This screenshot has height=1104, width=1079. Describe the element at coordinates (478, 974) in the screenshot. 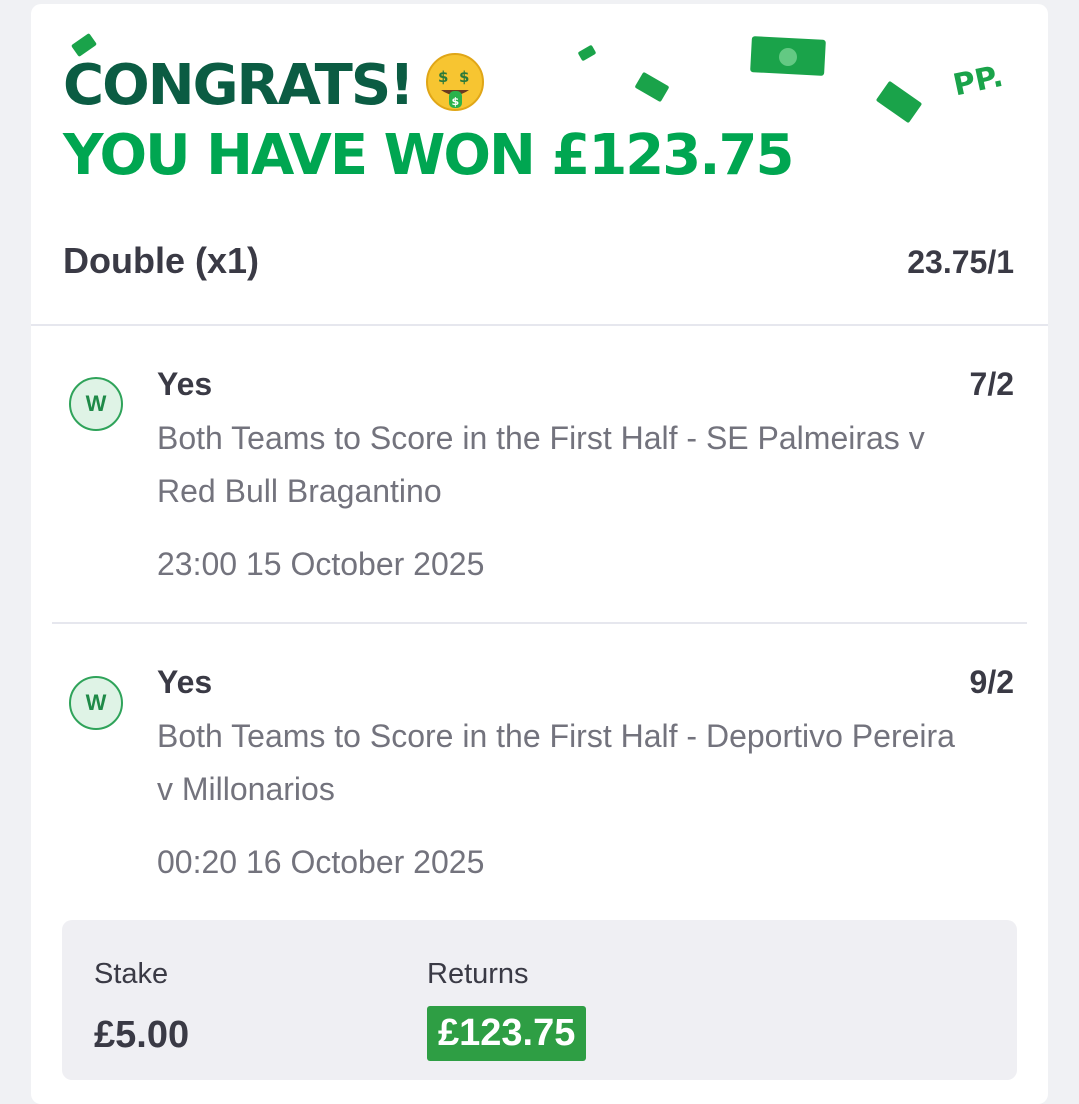

I see `returns-label: Returns` at that location.